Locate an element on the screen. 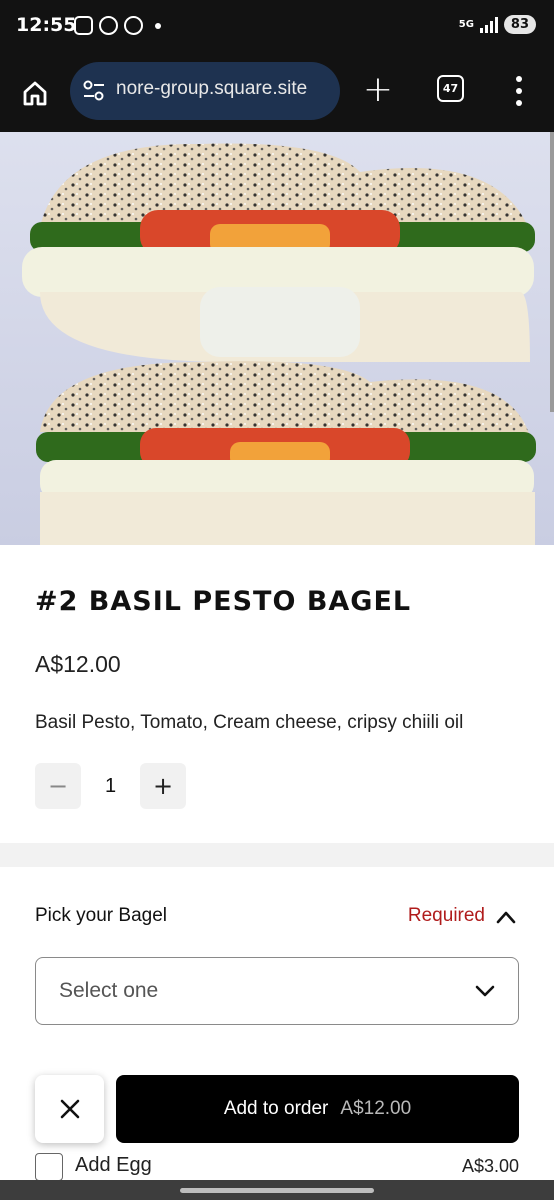 This screenshot has width=554, height=1200. screenshot-icon is located at coordinates (83, 25).